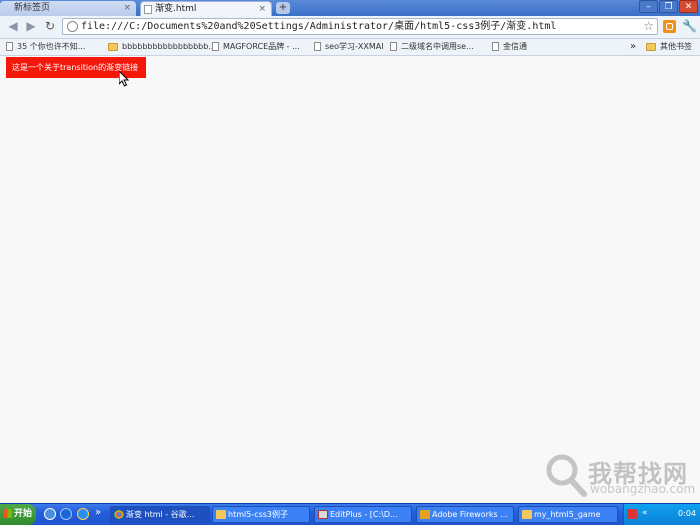  I want to click on tab-label: 新标签页, so click(32, 8).